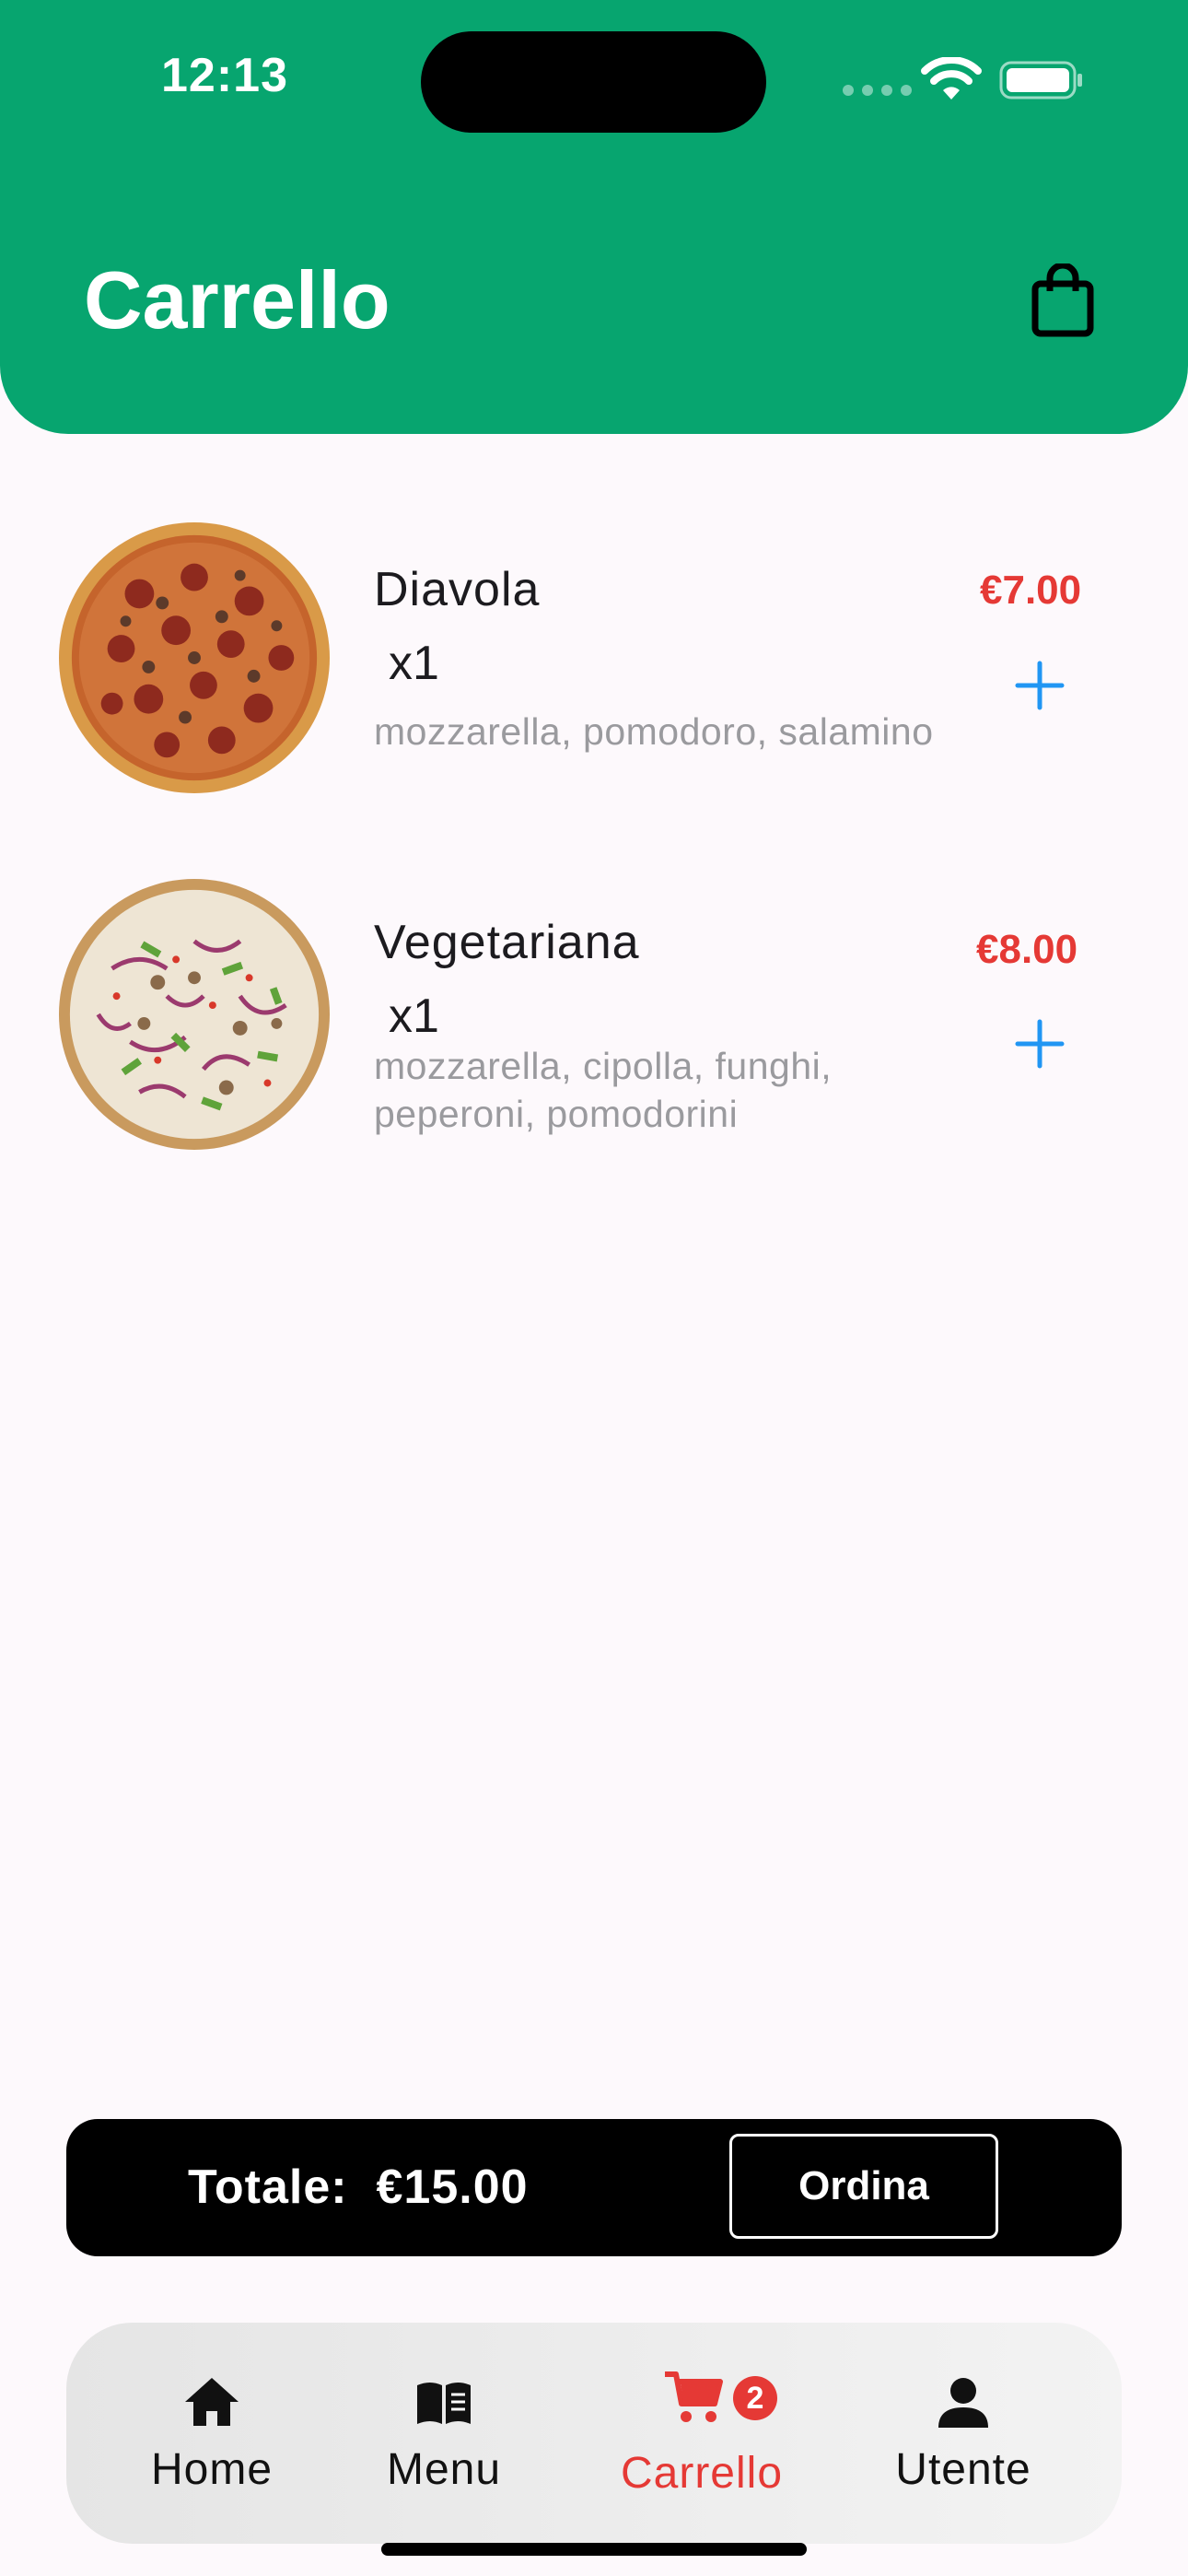 Image resolution: width=1188 pixels, height=2576 pixels. What do you see at coordinates (701, 2433) in the screenshot?
I see `tab-carrello: 2 Carrello` at bounding box center [701, 2433].